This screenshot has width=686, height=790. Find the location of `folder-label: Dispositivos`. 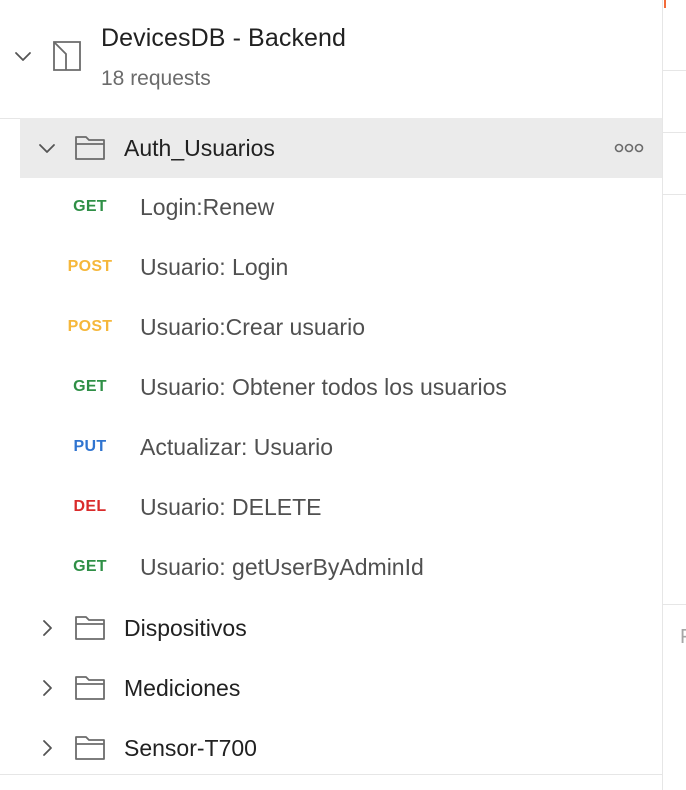

folder-label: Dispositivos is located at coordinates (185, 628).